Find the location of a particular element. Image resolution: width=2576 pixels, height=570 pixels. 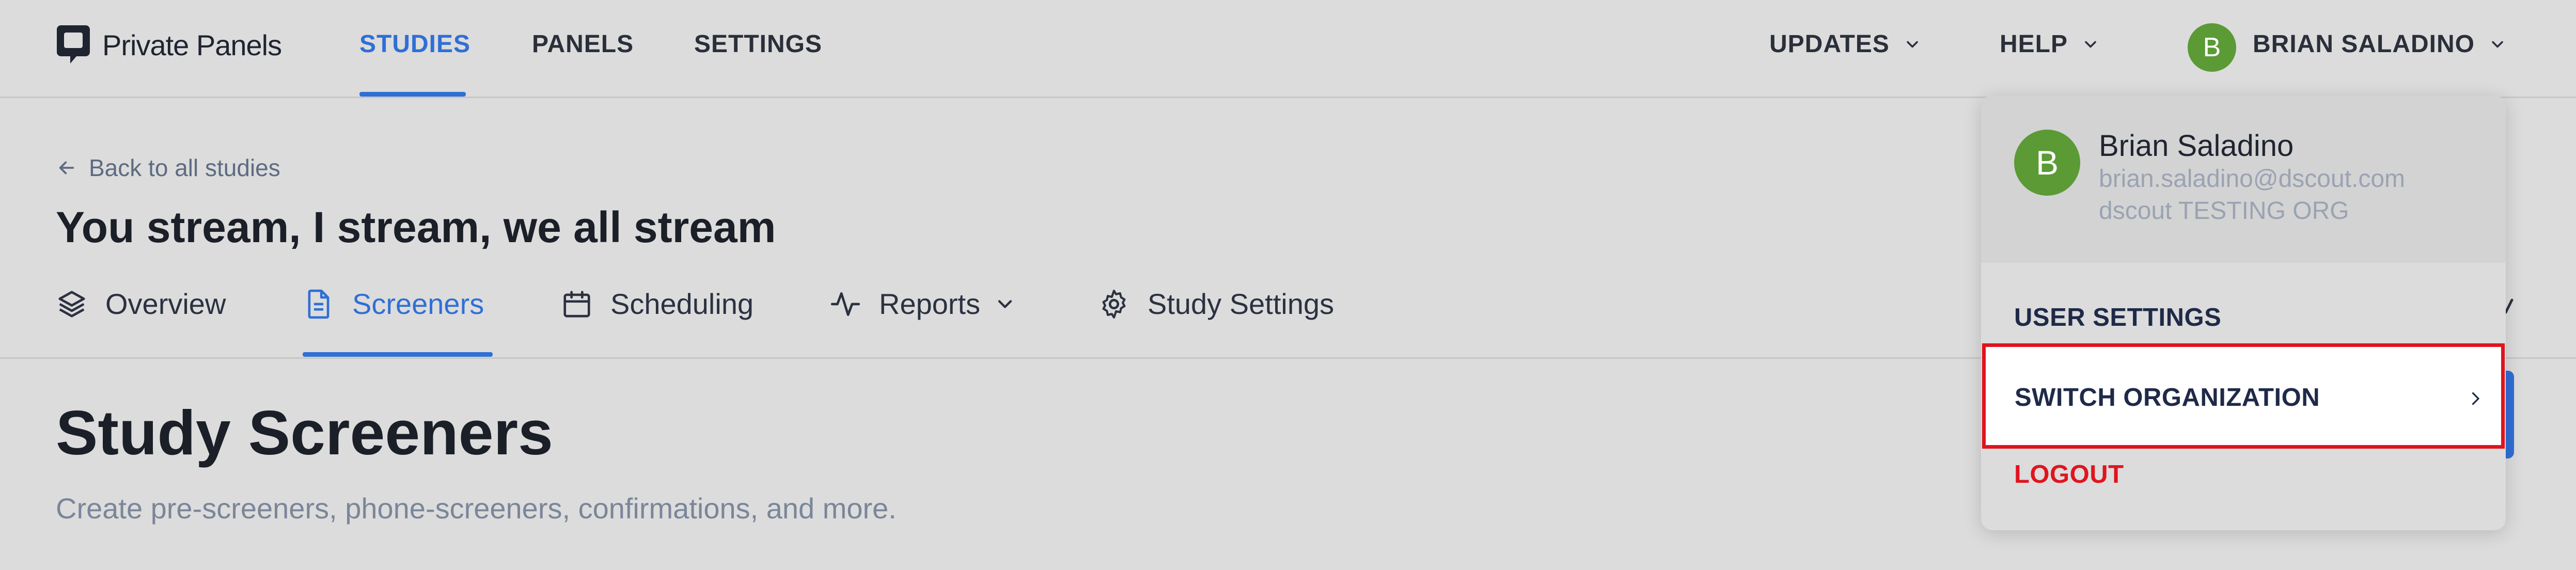

tab-scheduling: Scheduling is located at coordinates (657, 304).